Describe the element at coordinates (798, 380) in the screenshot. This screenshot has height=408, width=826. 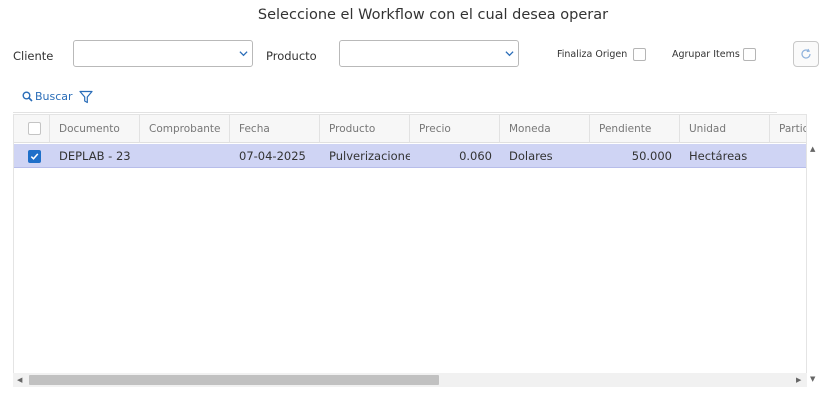
I see `scroll-right-icon: ▶` at that location.